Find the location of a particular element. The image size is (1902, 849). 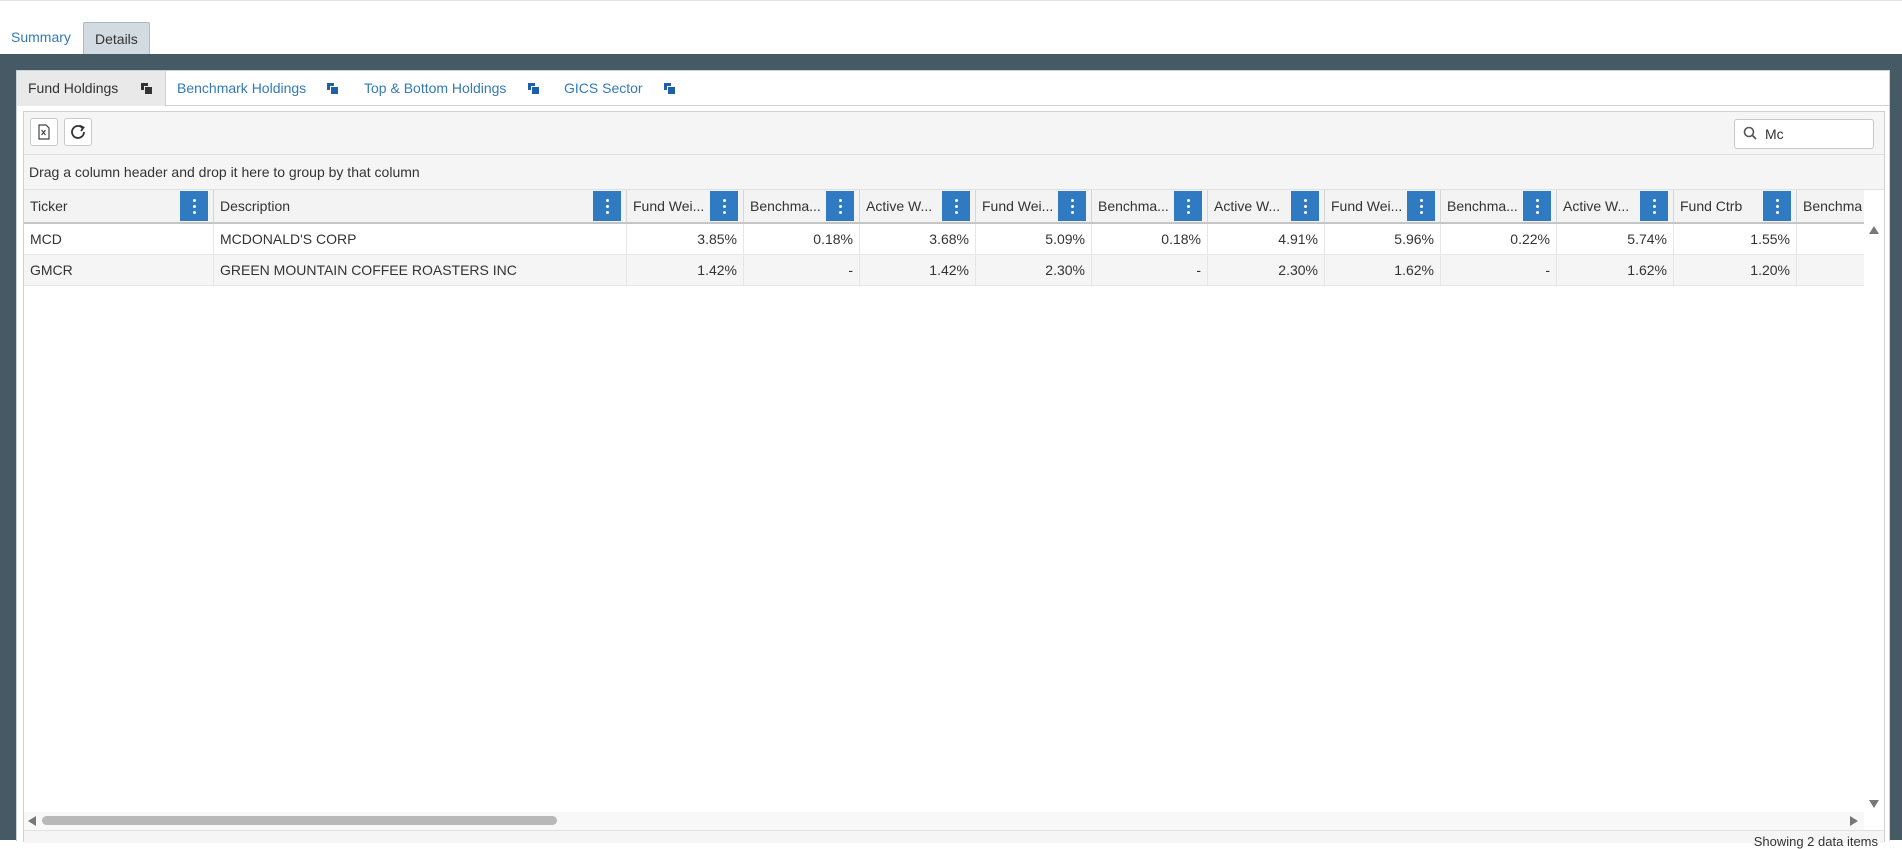

refresh-button is located at coordinates (78, 132).